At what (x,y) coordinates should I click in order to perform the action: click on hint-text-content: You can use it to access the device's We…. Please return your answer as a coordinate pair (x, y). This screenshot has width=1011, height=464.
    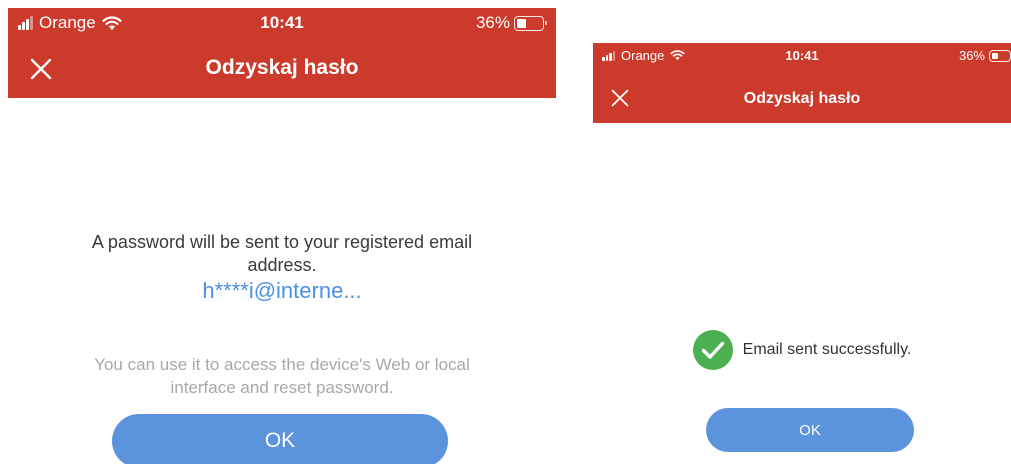
    Looking at the image, I should click on (282, 376).